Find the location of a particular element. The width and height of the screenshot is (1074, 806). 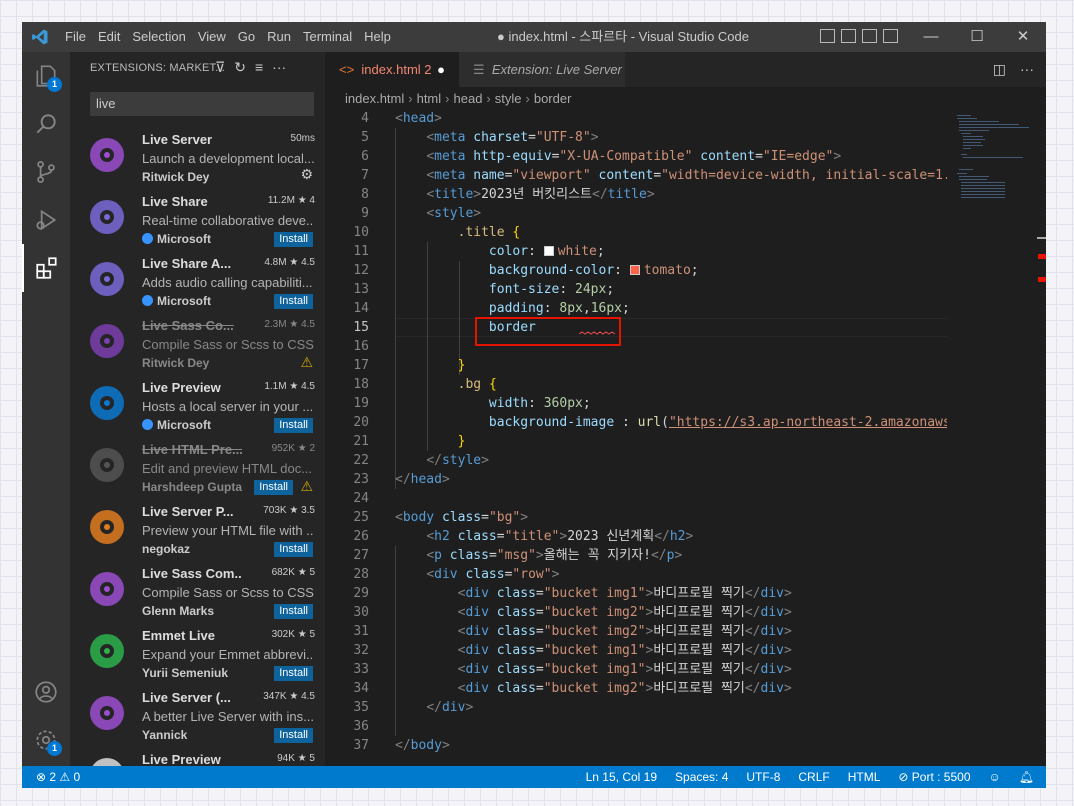

line-number: 13 is located at coordinates (361, 289).